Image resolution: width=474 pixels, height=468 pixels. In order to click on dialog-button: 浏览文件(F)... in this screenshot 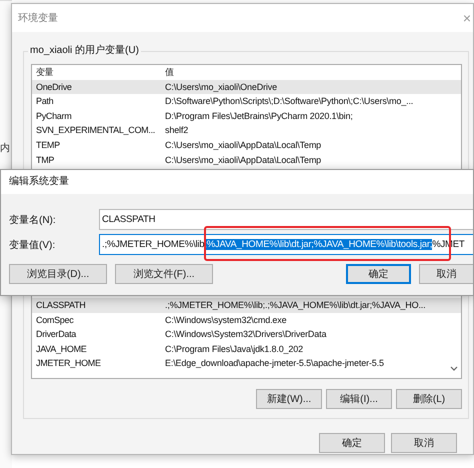, I will do `click(164, 274)`.